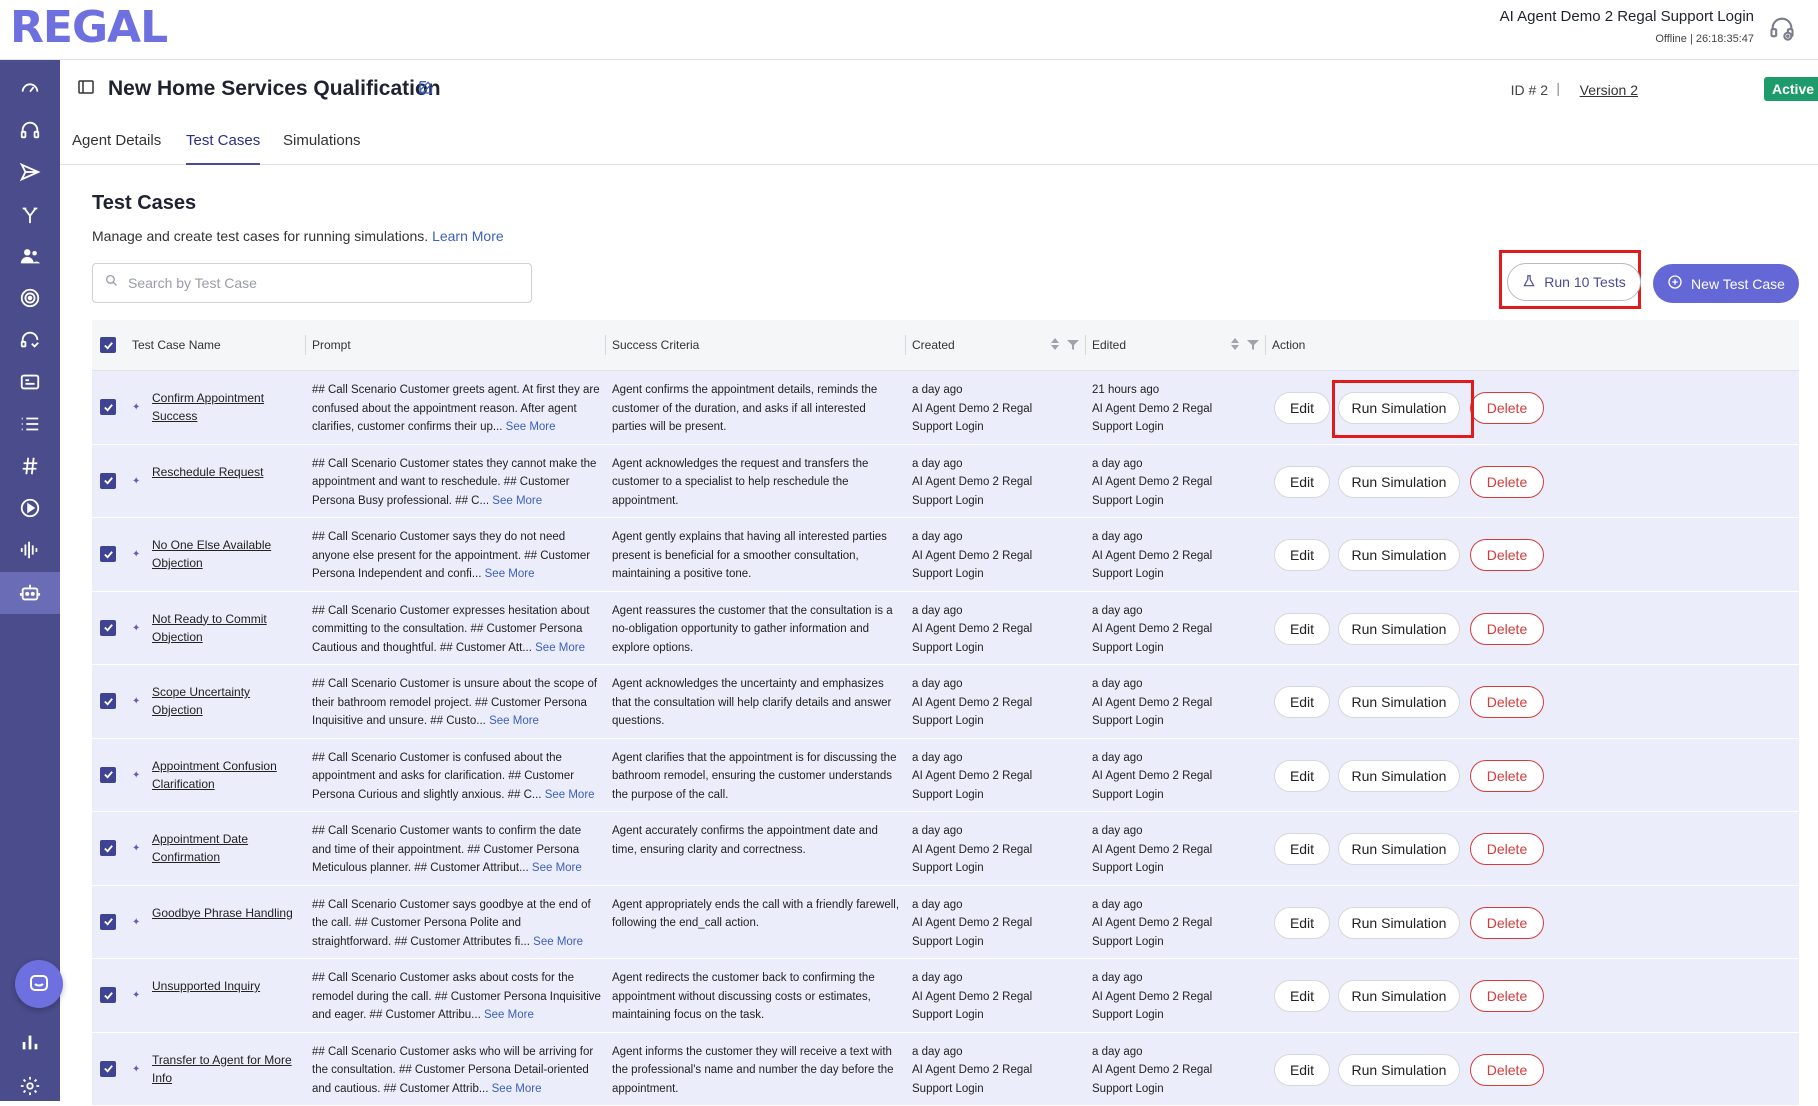 This screenshot has height=1106, width=1818. What do you see at coordinates (468, 236) in the screenshot?
I see `learn-more-link: Learn More` at bounding box center [468, 236].